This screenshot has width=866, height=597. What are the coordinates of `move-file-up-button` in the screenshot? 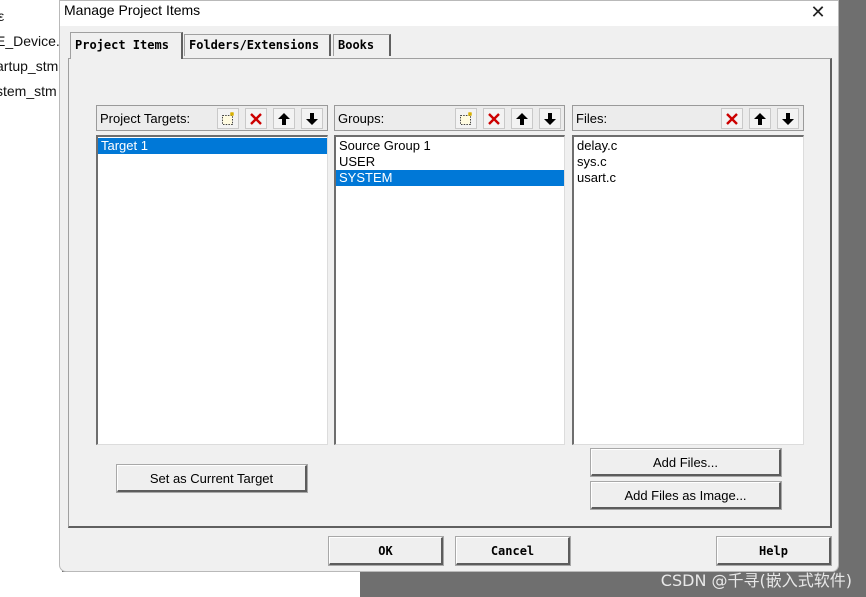 It's located at (760, 118).